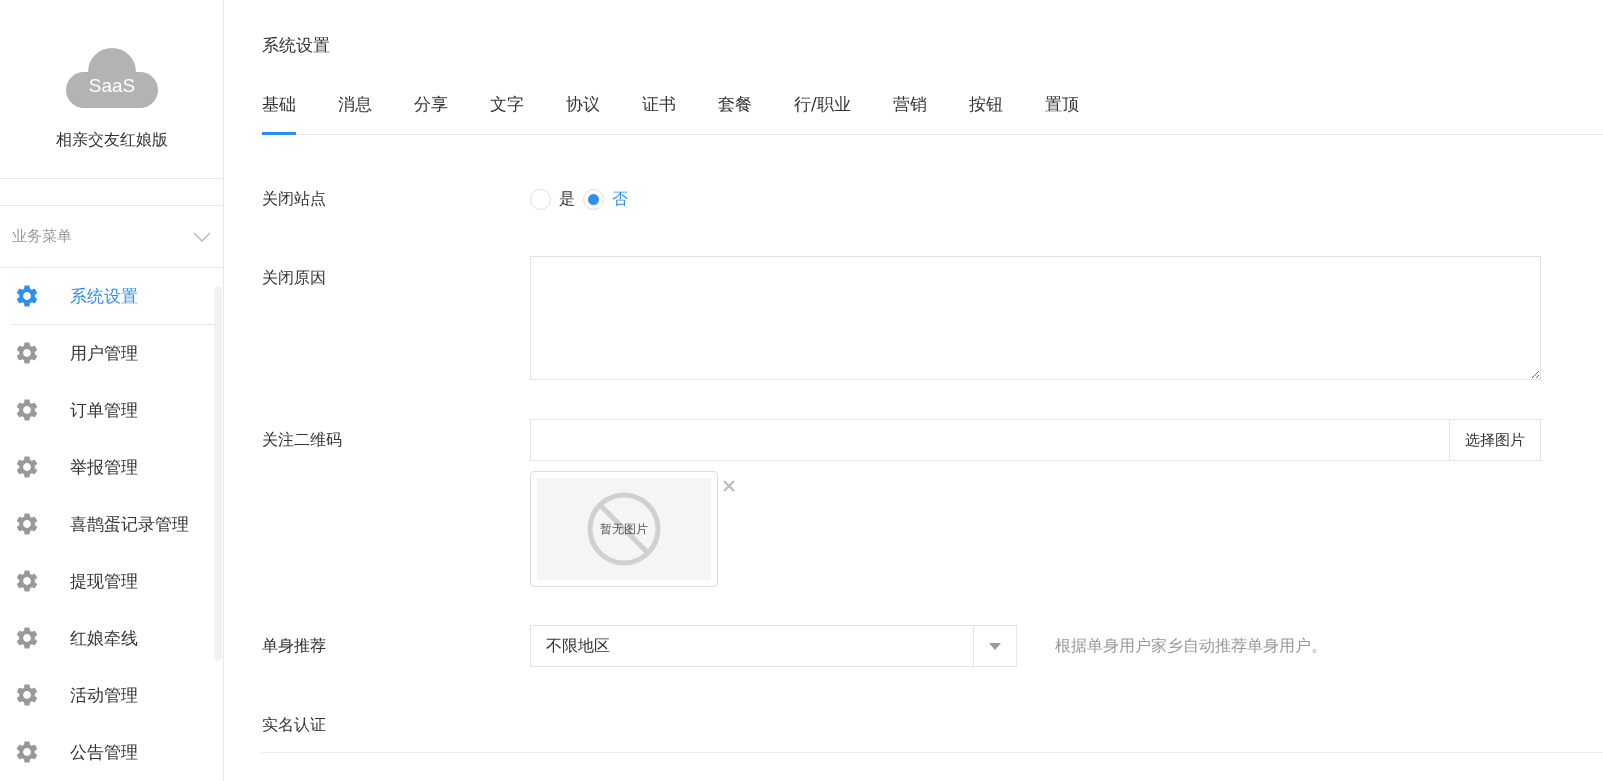 Image resolution: width=1603 pixels, height=781 pixels. What do you see at coordinates (773, 646) in the screenshot?
I see `region-select: 不限地区` at bounding box center [773, 646].